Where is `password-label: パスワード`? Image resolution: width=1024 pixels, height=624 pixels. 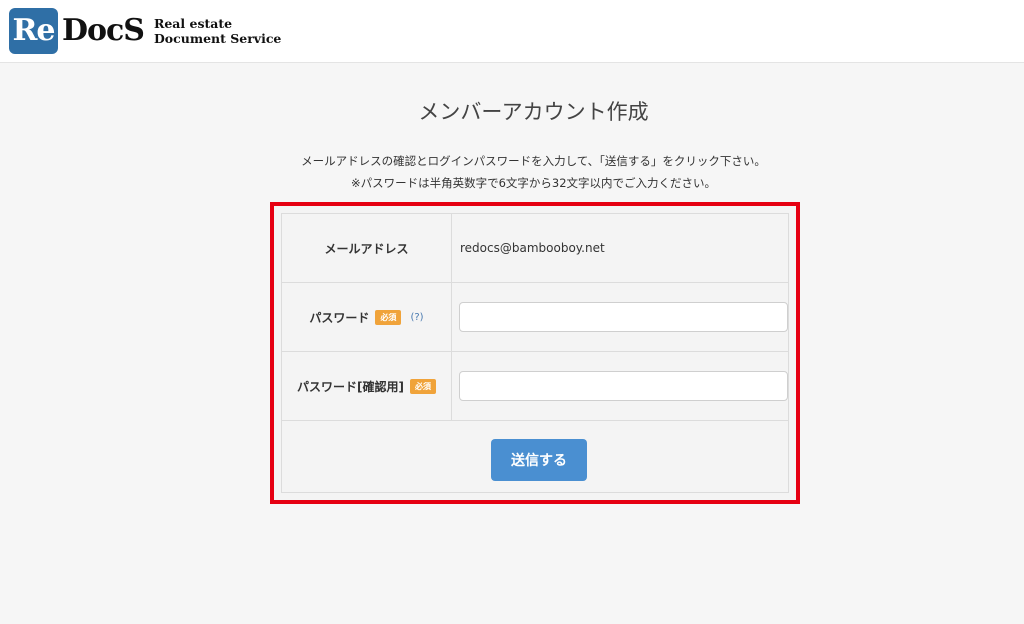 password-label: パスワード is located at coordinates (339, 317).